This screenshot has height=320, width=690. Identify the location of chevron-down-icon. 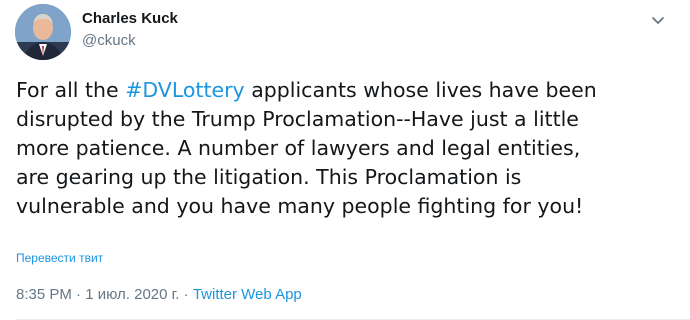
(658, 20).